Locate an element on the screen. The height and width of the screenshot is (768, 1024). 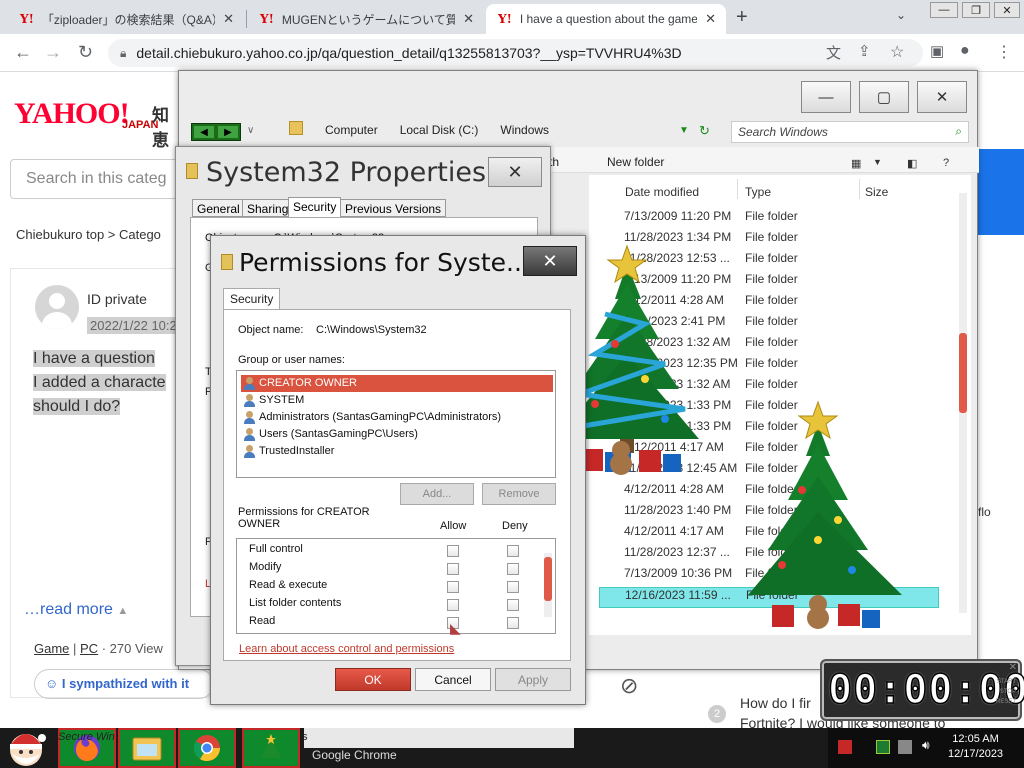
apply-button: Apply is located at coordinates (533, 679).